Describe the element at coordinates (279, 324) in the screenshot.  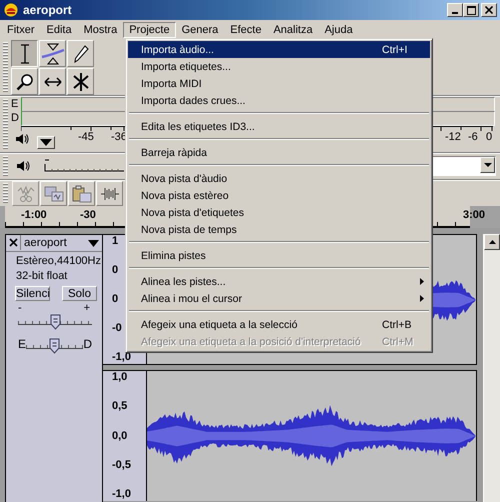
I see `menu-item: Afegeix una etiqueta a la selecció Ctrl+B` at that location.